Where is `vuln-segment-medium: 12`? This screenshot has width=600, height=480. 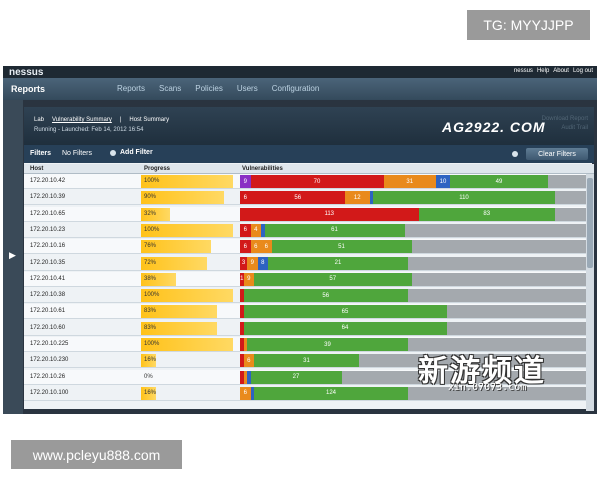 vuln-segment-medium: 12 is located at coordinates (357, 198).